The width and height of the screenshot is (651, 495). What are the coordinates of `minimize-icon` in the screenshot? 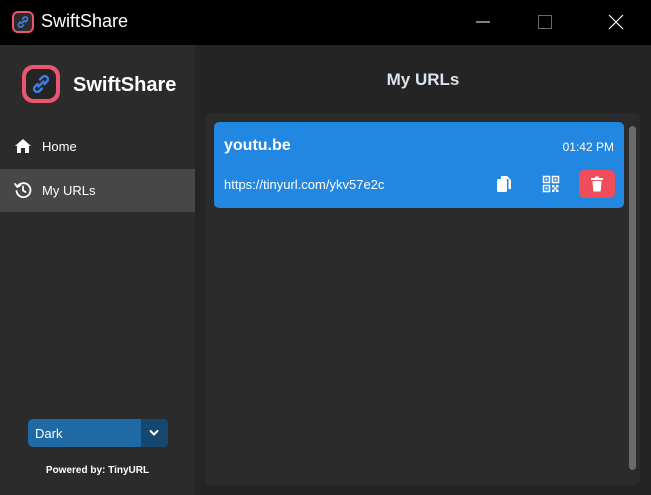 It's located at (483, 22).